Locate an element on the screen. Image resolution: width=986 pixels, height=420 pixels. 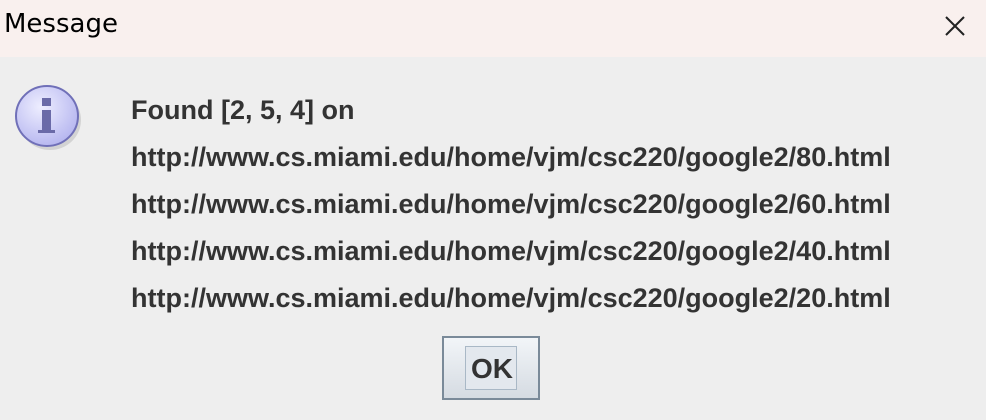
window-title: Message is located at coordinates (61, 24).